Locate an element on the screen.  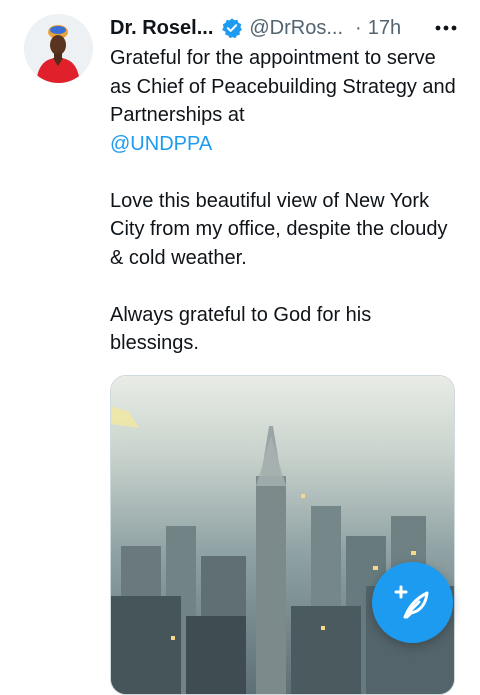
verified-badge-icon is located at coordinates (232, 28).